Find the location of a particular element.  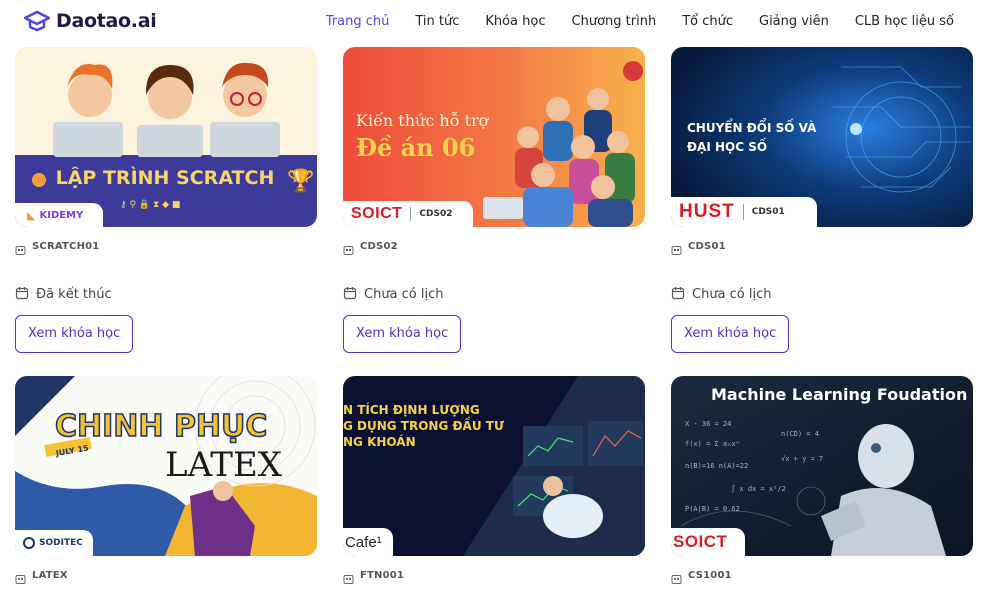

svg-text: f(x) = Σ aₙxⁿ is located at coordinates (712, 444).